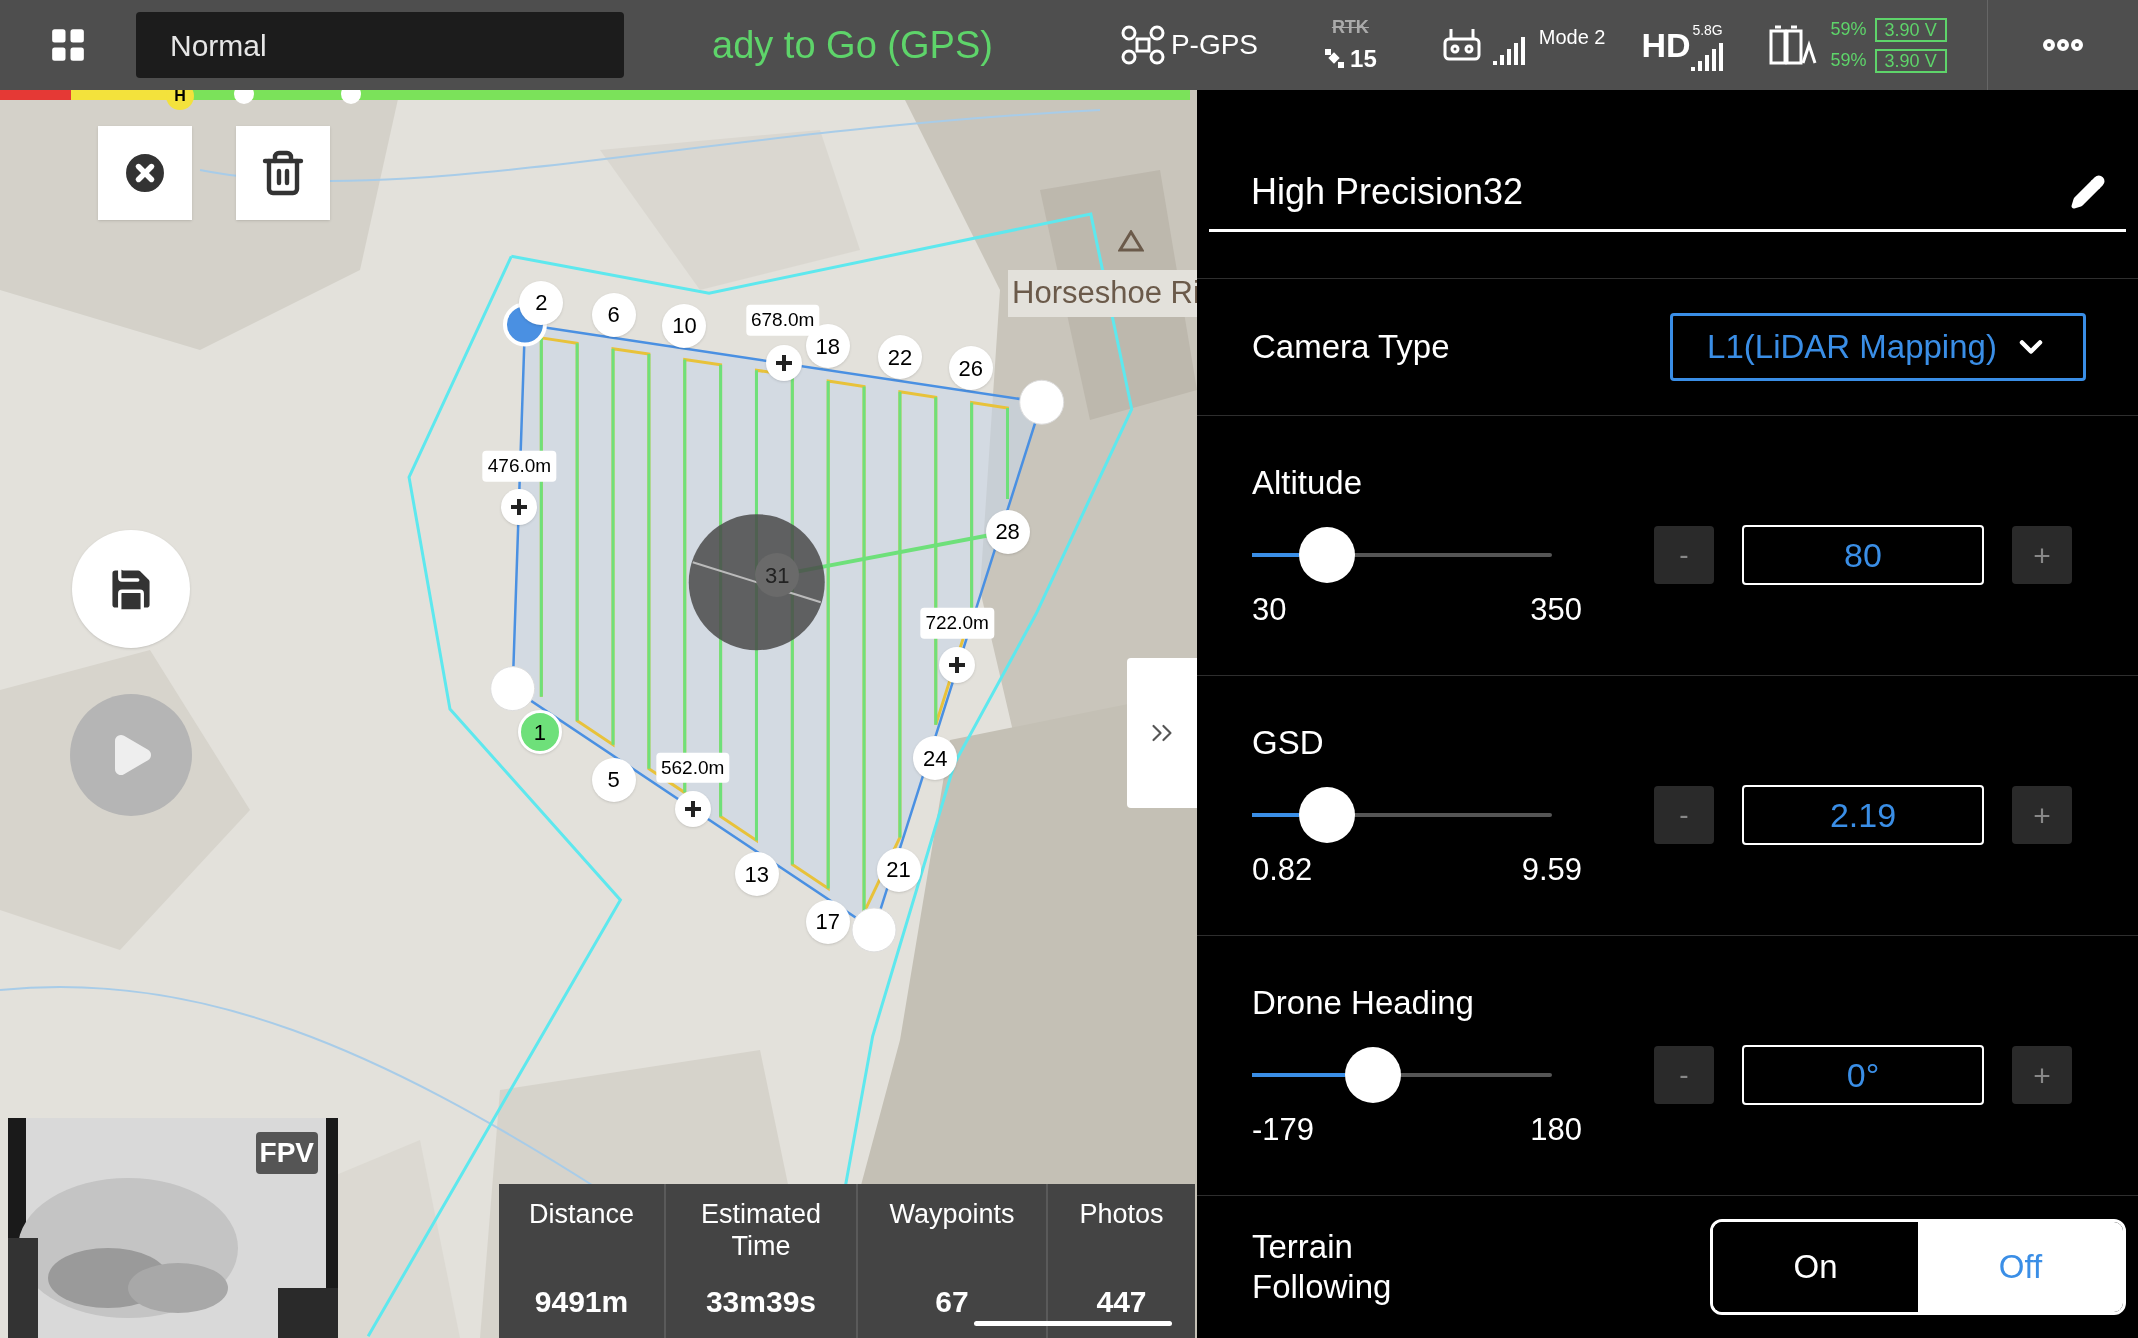 Image resolution: width=2138 pixels, height=1338 pixels. What do you see at coordinates (1707, 30) in the screenshot?
I see `video-band-label: 5.8G` at bounding box center [1707, 30].